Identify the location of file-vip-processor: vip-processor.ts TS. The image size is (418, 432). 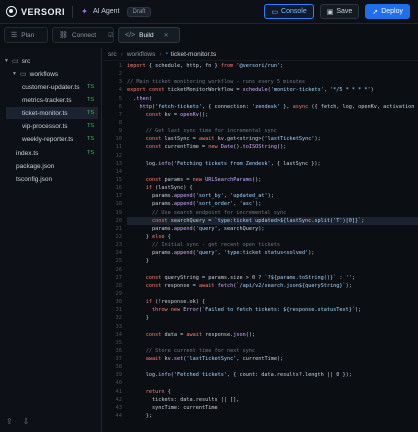
(52, 126).